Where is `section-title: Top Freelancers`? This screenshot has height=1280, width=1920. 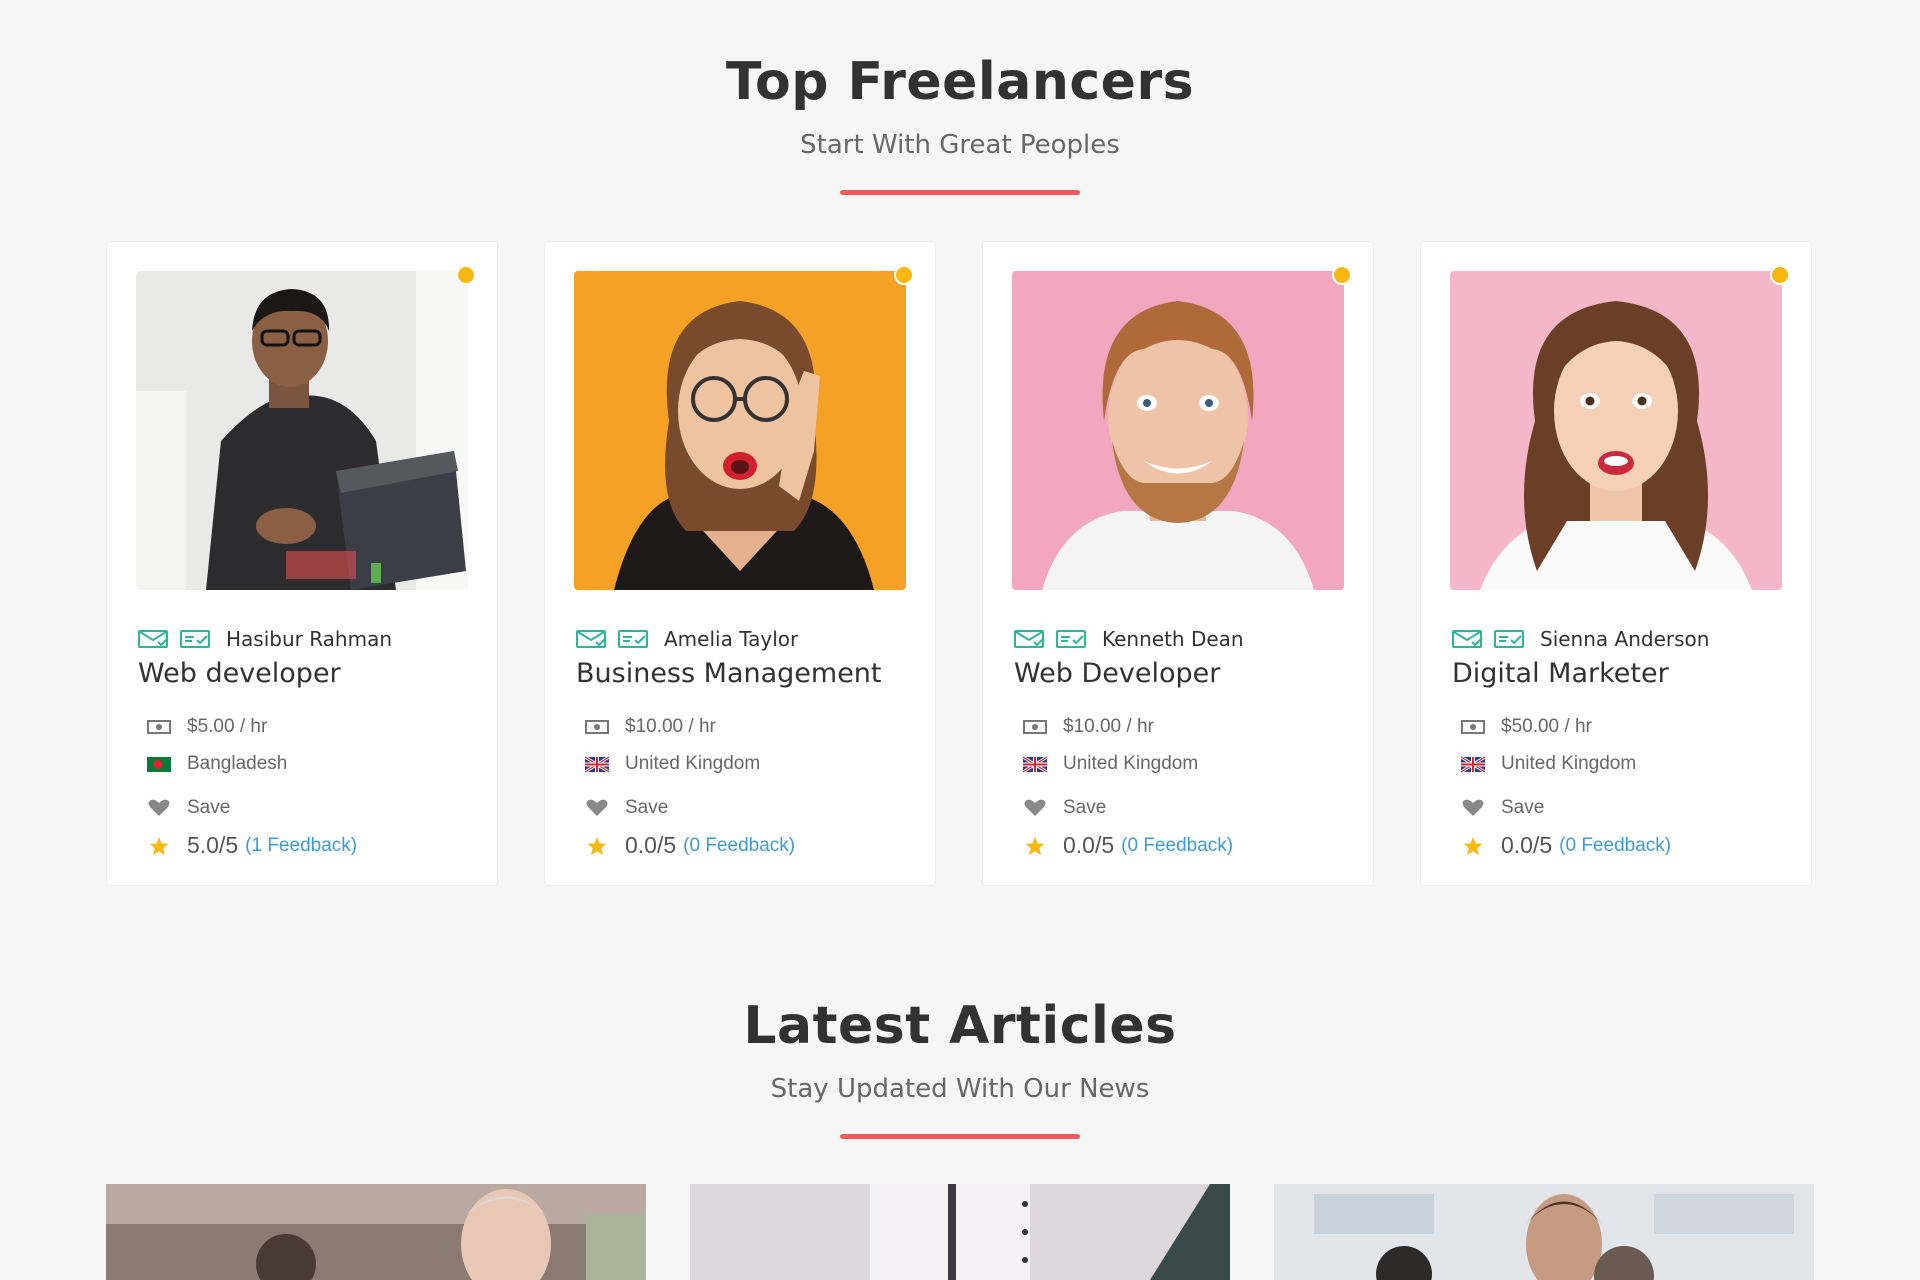
section-title: Top Freelancers is located at coordinates (960, 82).